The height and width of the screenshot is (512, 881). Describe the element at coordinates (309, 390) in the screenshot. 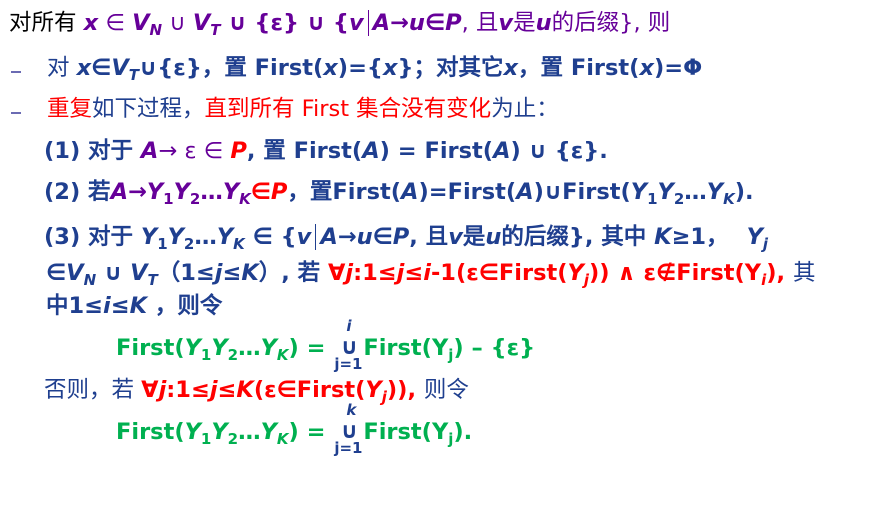

I see `text-segment: (ε∈First(` at that location.